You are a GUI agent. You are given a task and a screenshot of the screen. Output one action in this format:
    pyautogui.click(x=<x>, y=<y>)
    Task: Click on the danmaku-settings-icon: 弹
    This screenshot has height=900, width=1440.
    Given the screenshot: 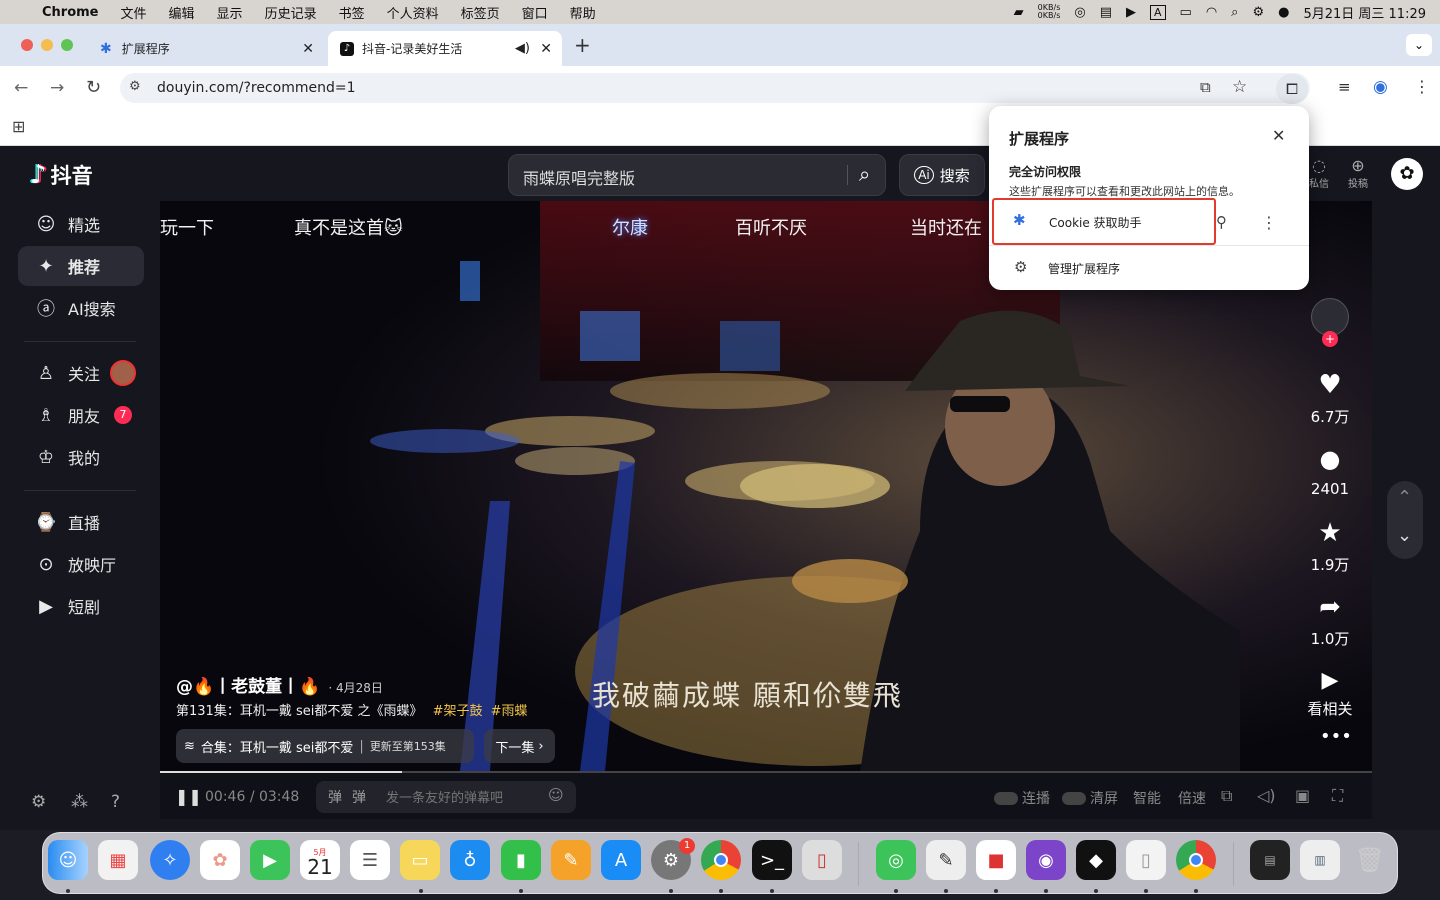 What is the action you would take?
    pyautogui.click(x=359, y=797)
    